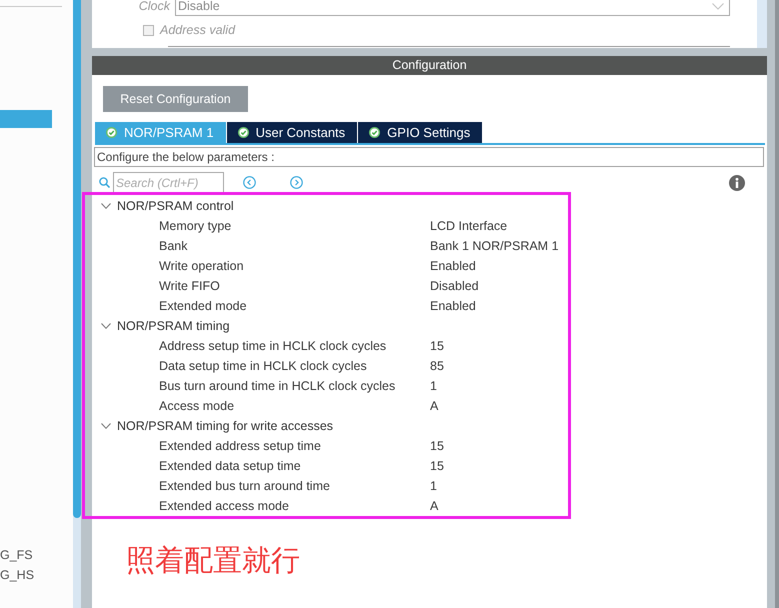 This screenshot has width=779, height=608. What do you see at coordinates (429, 65) in the screenshot?
I see `section-header: Configuration` at bounding box center [429, 65].